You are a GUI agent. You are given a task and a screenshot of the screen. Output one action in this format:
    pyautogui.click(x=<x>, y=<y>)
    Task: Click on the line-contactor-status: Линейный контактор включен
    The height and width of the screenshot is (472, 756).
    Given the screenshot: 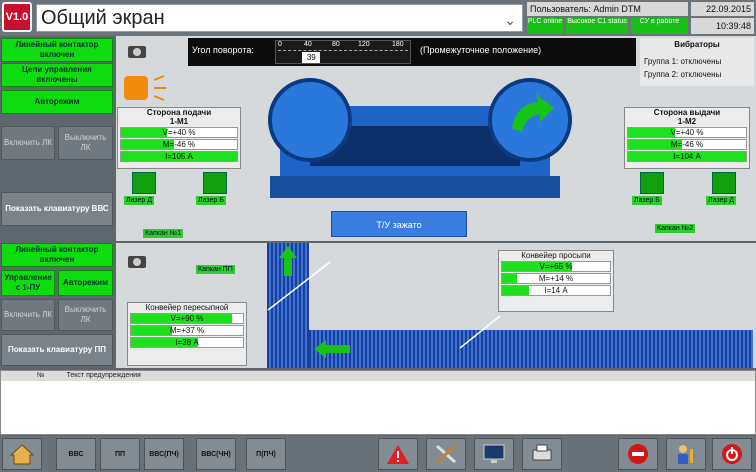 What is the action you would take?
    pyautogui.click(x=57, y=50)
    